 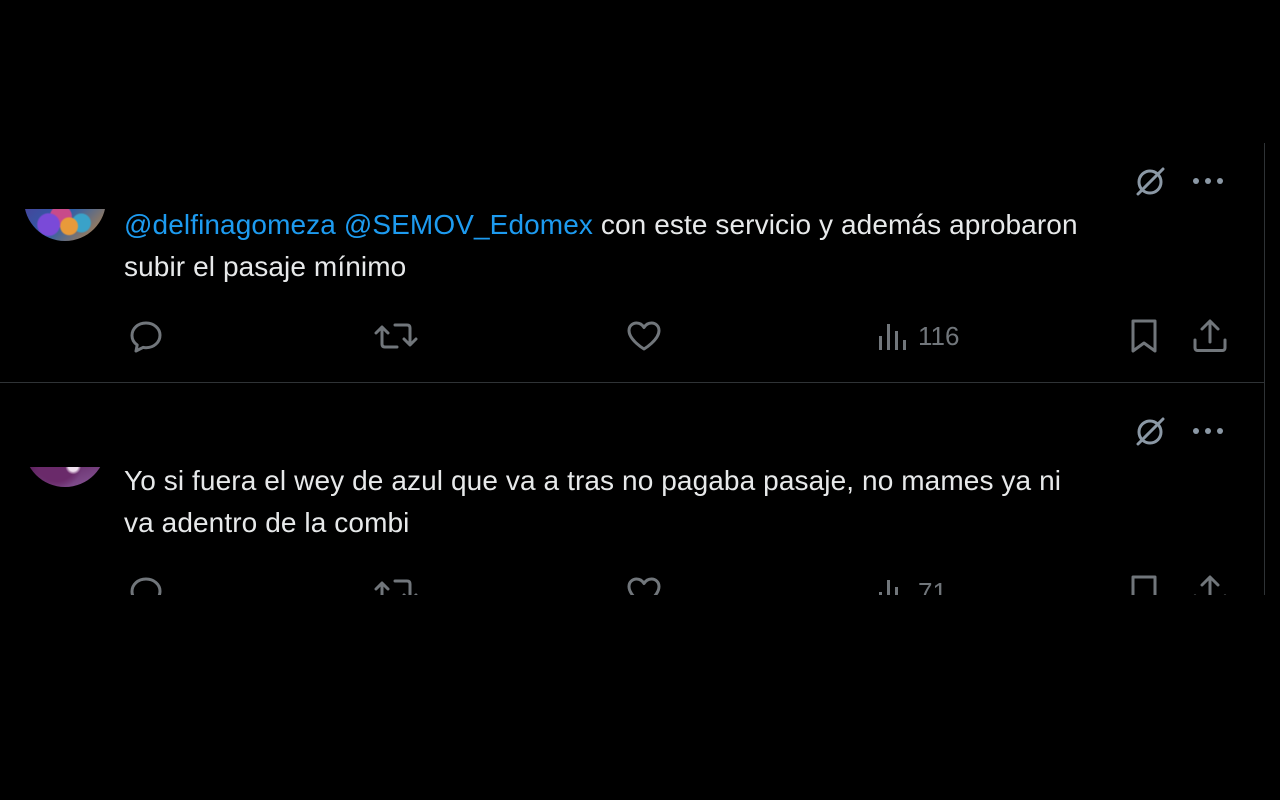 I want to click on tweet-text-line2: va adentro de la combi, so click(x=267, y=522).